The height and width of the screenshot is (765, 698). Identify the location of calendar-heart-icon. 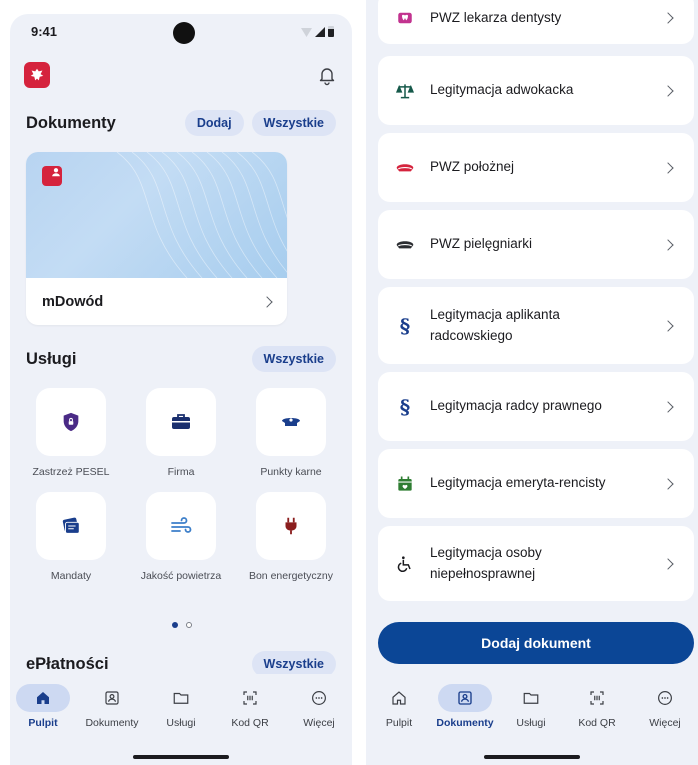
(405, 484).